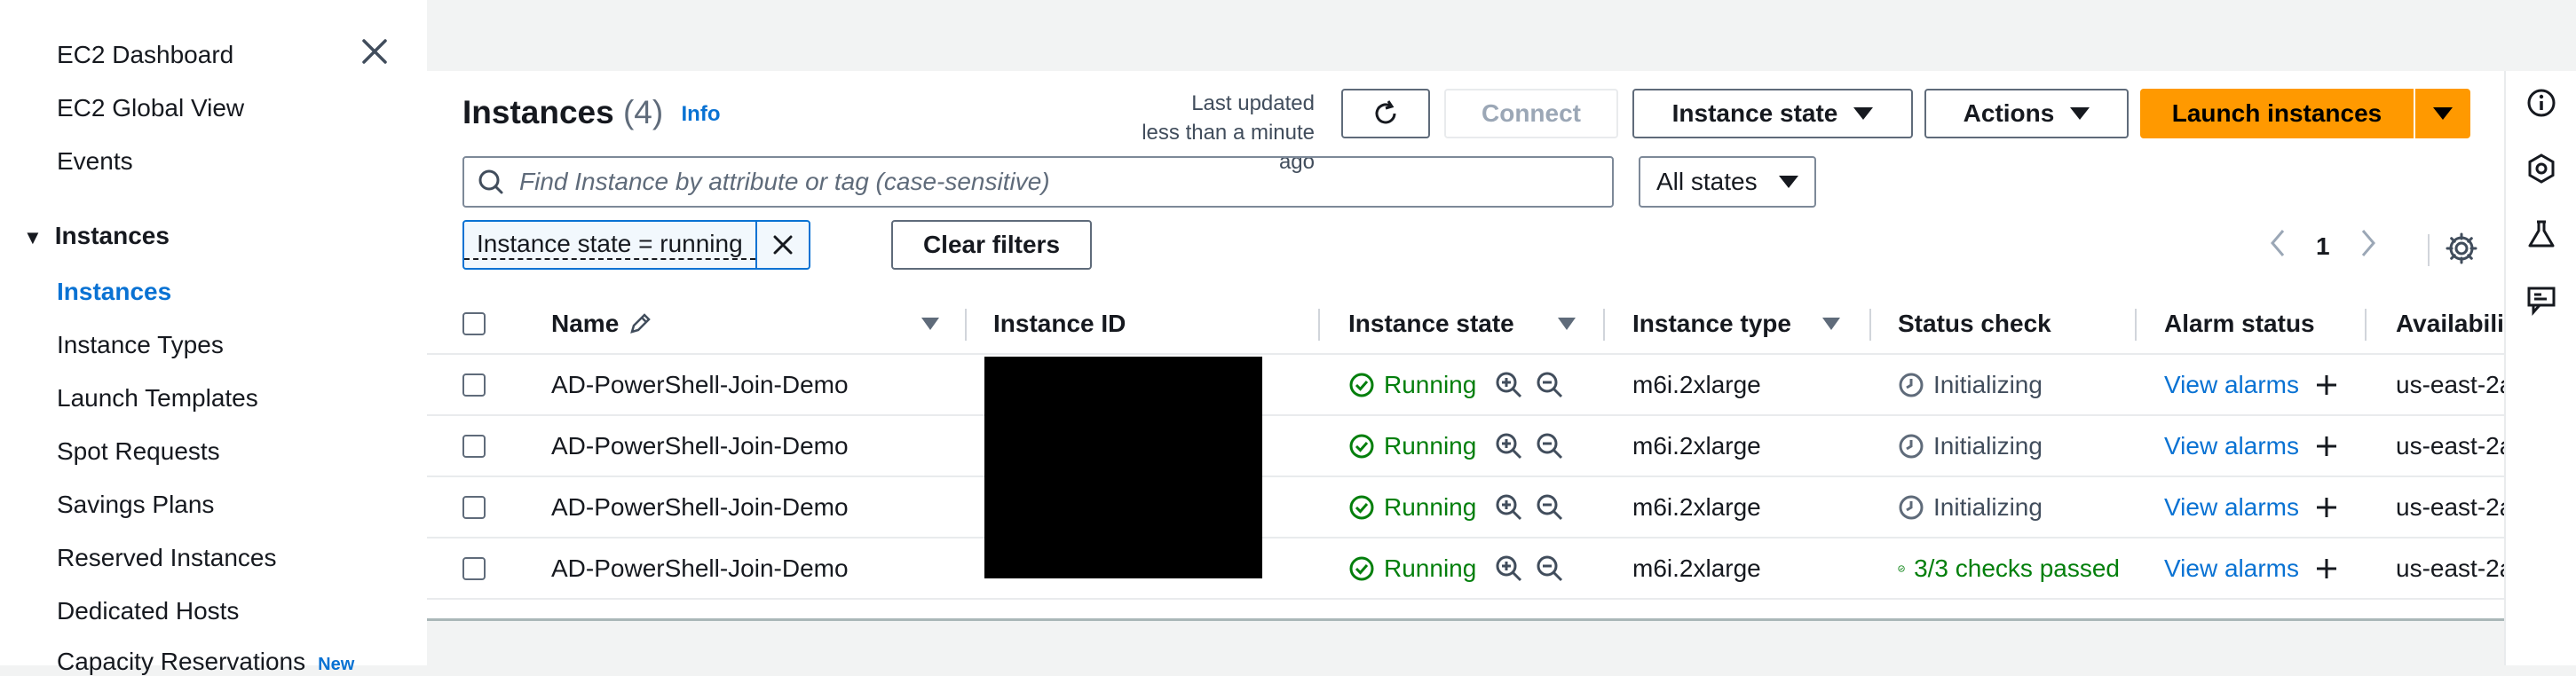 This screenshot has width=2576, height=676. Describe the element at coordinates (538, 112) in the screenshot. I see `title-text: Instances` at that location.